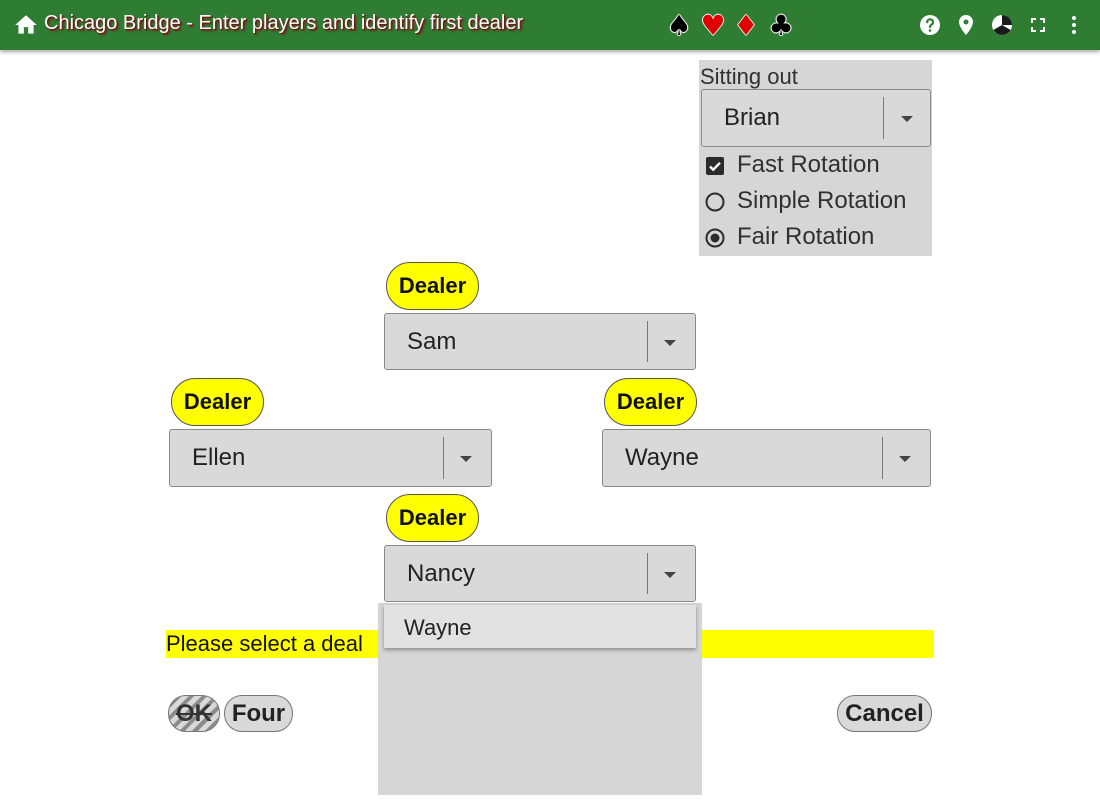  Describe the element at coordinates (816, 118) in the screenshot. I see `sitting-out-select: Brian` at that location.